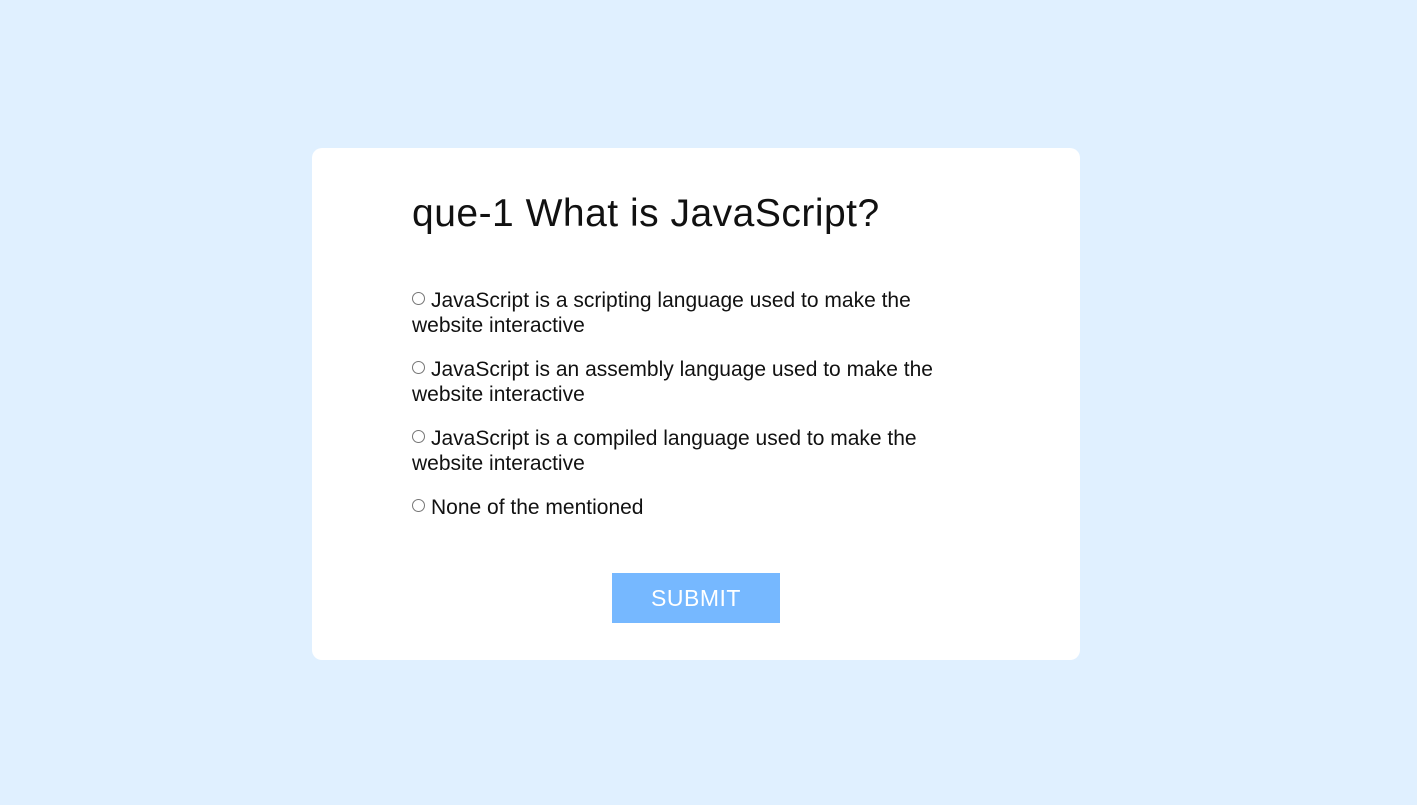  I want to click on question-title: que-1 What is JavaScript?, so click(646, 213).